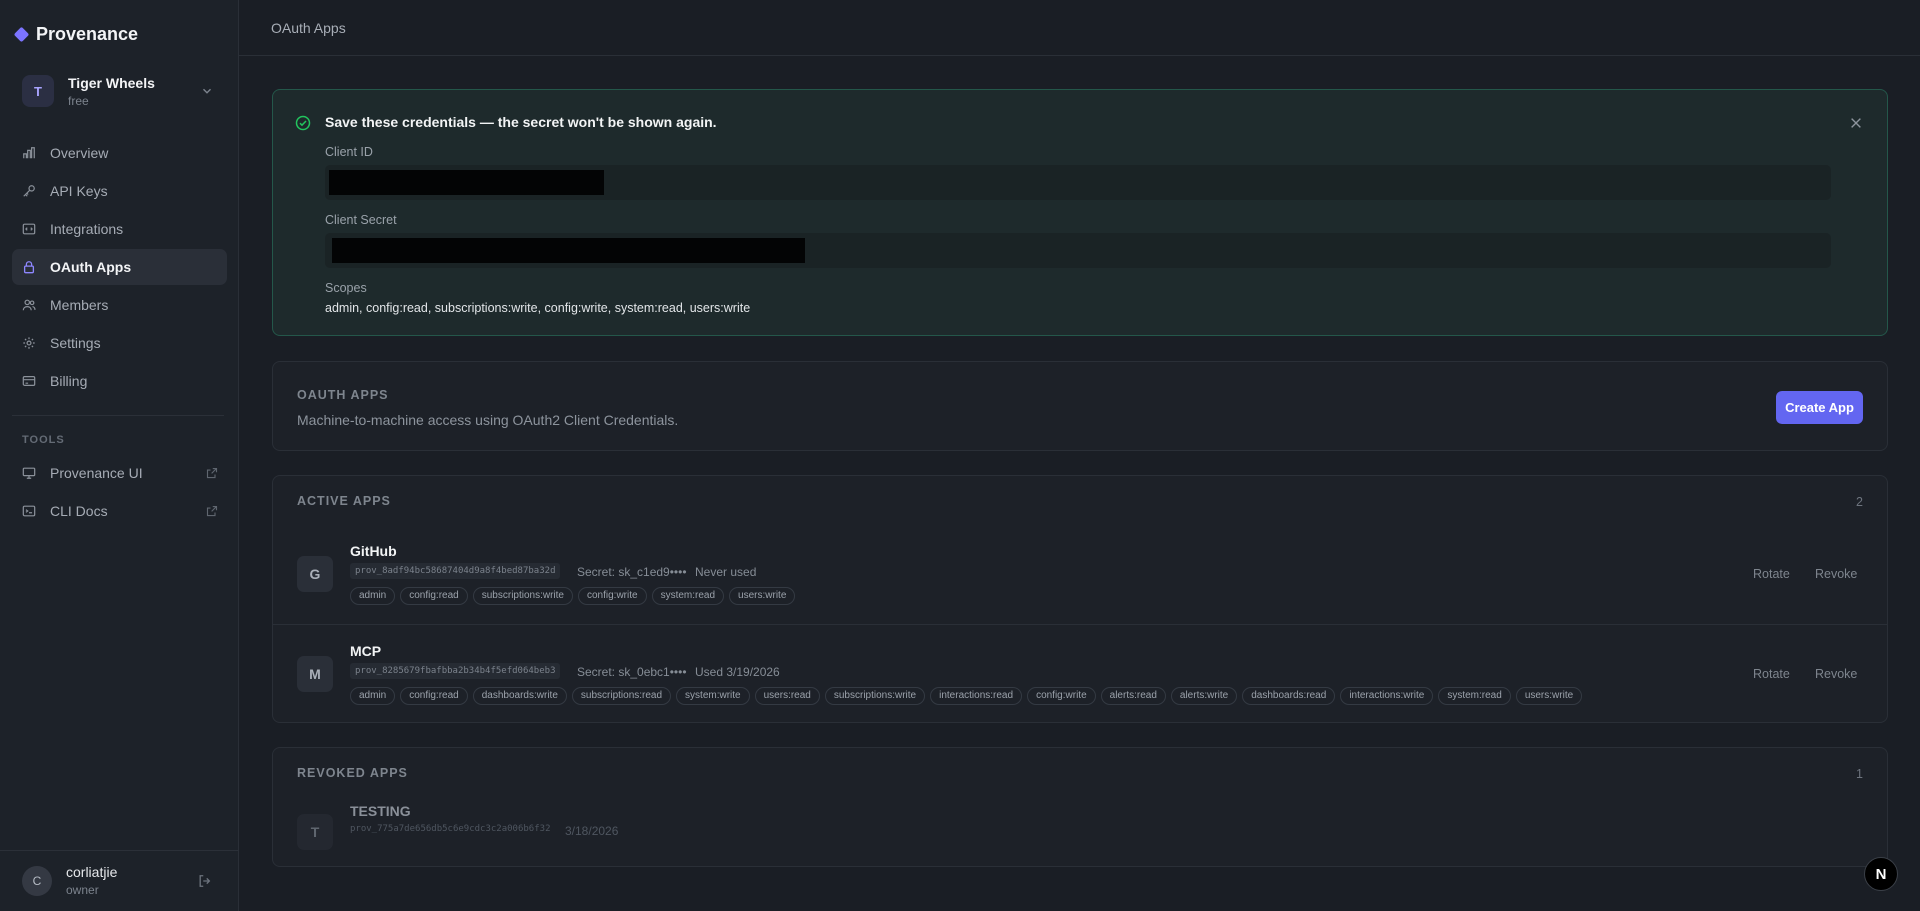 This screenshot has width=1920, height=911. Describe the element at coordinates (79, 153) in the screenshot. I see `nav-label: Overview` at that location.